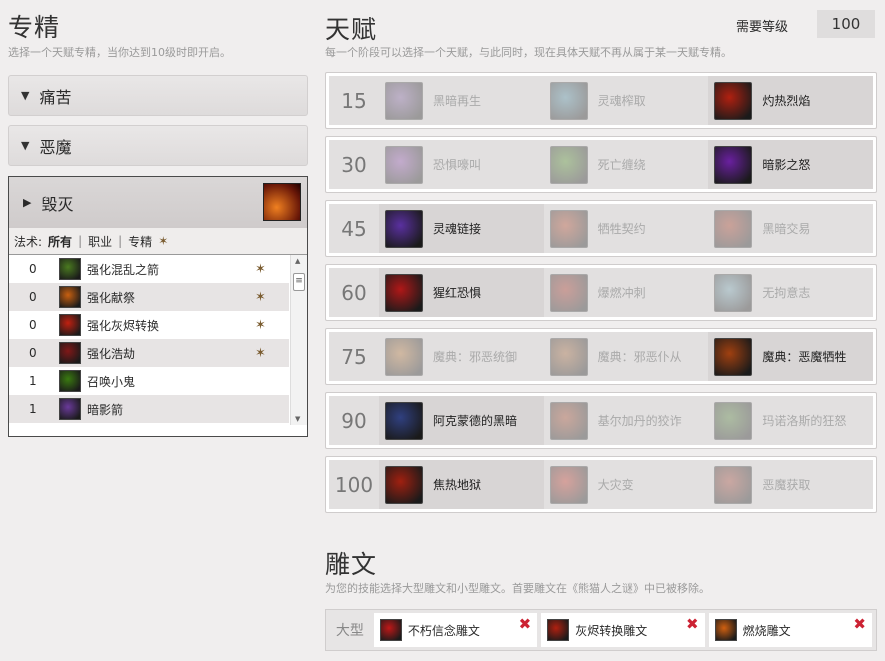 The width and height of the screenshot is (885, 661). Describe the element at coordinates (804, 421) in the screenshot. I see `talent-name: 玛诺洛斯的狂怒` at that location.